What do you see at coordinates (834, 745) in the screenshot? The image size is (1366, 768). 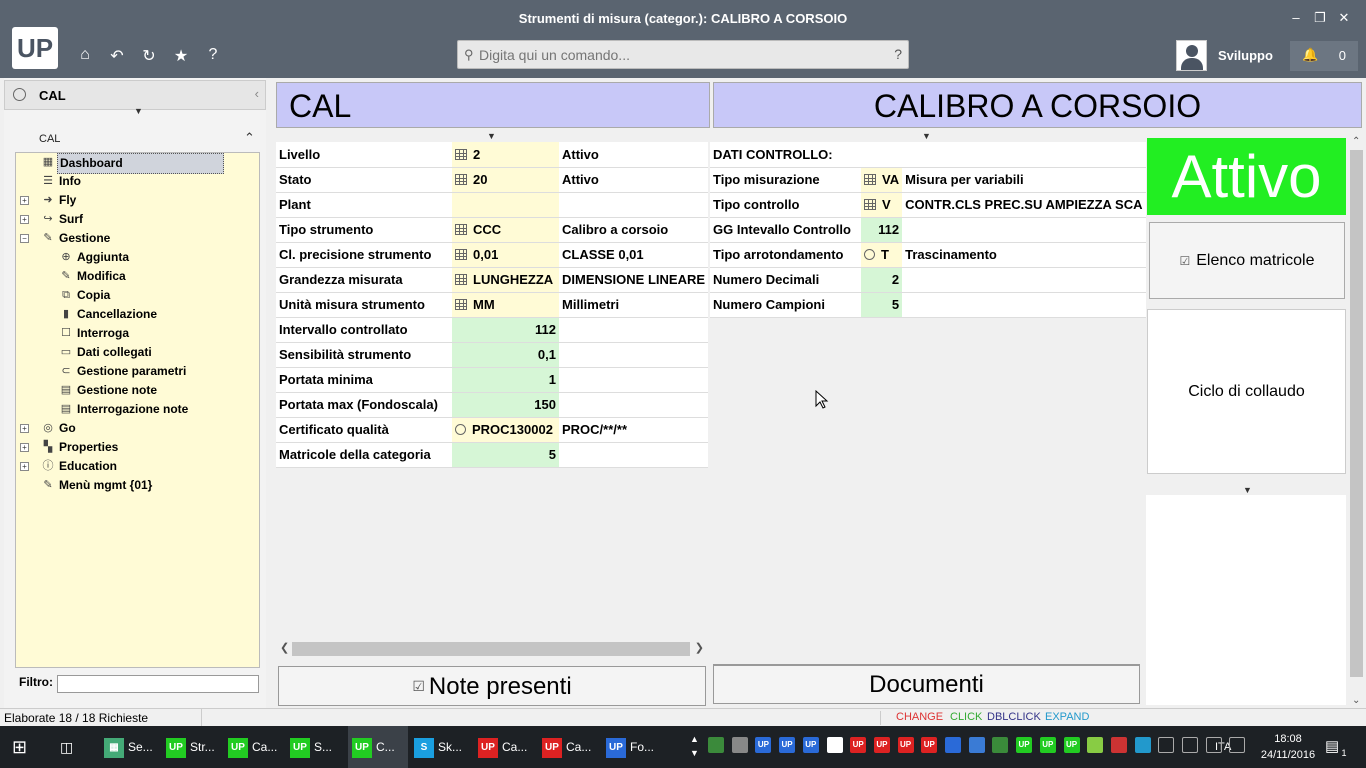 I see `shield-icon` at bounding box center [834, 745].